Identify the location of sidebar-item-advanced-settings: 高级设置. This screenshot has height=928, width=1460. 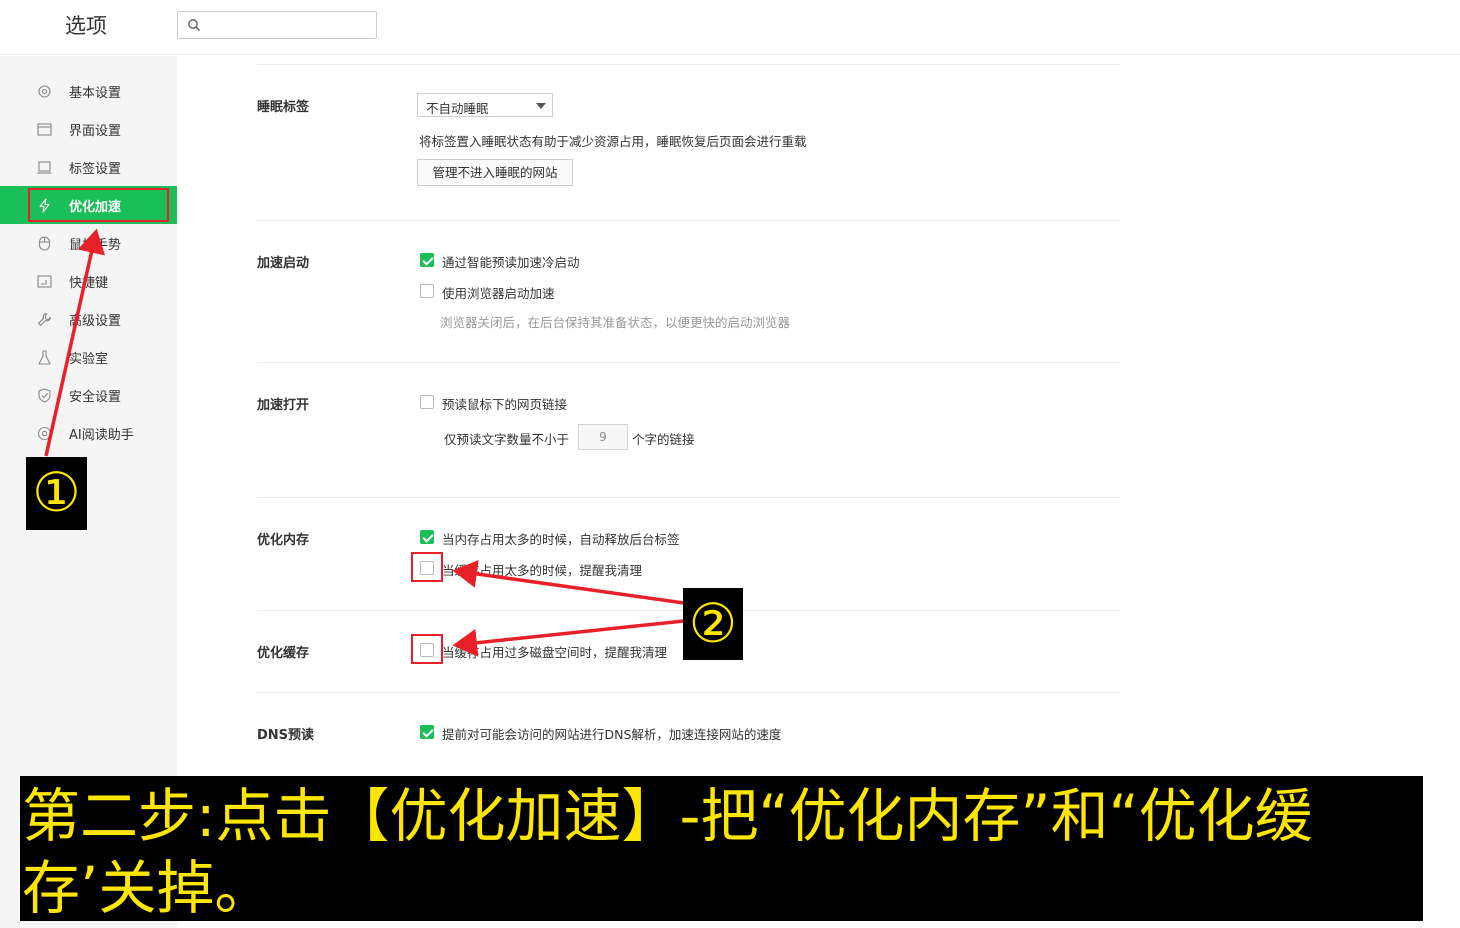
(88, 319).